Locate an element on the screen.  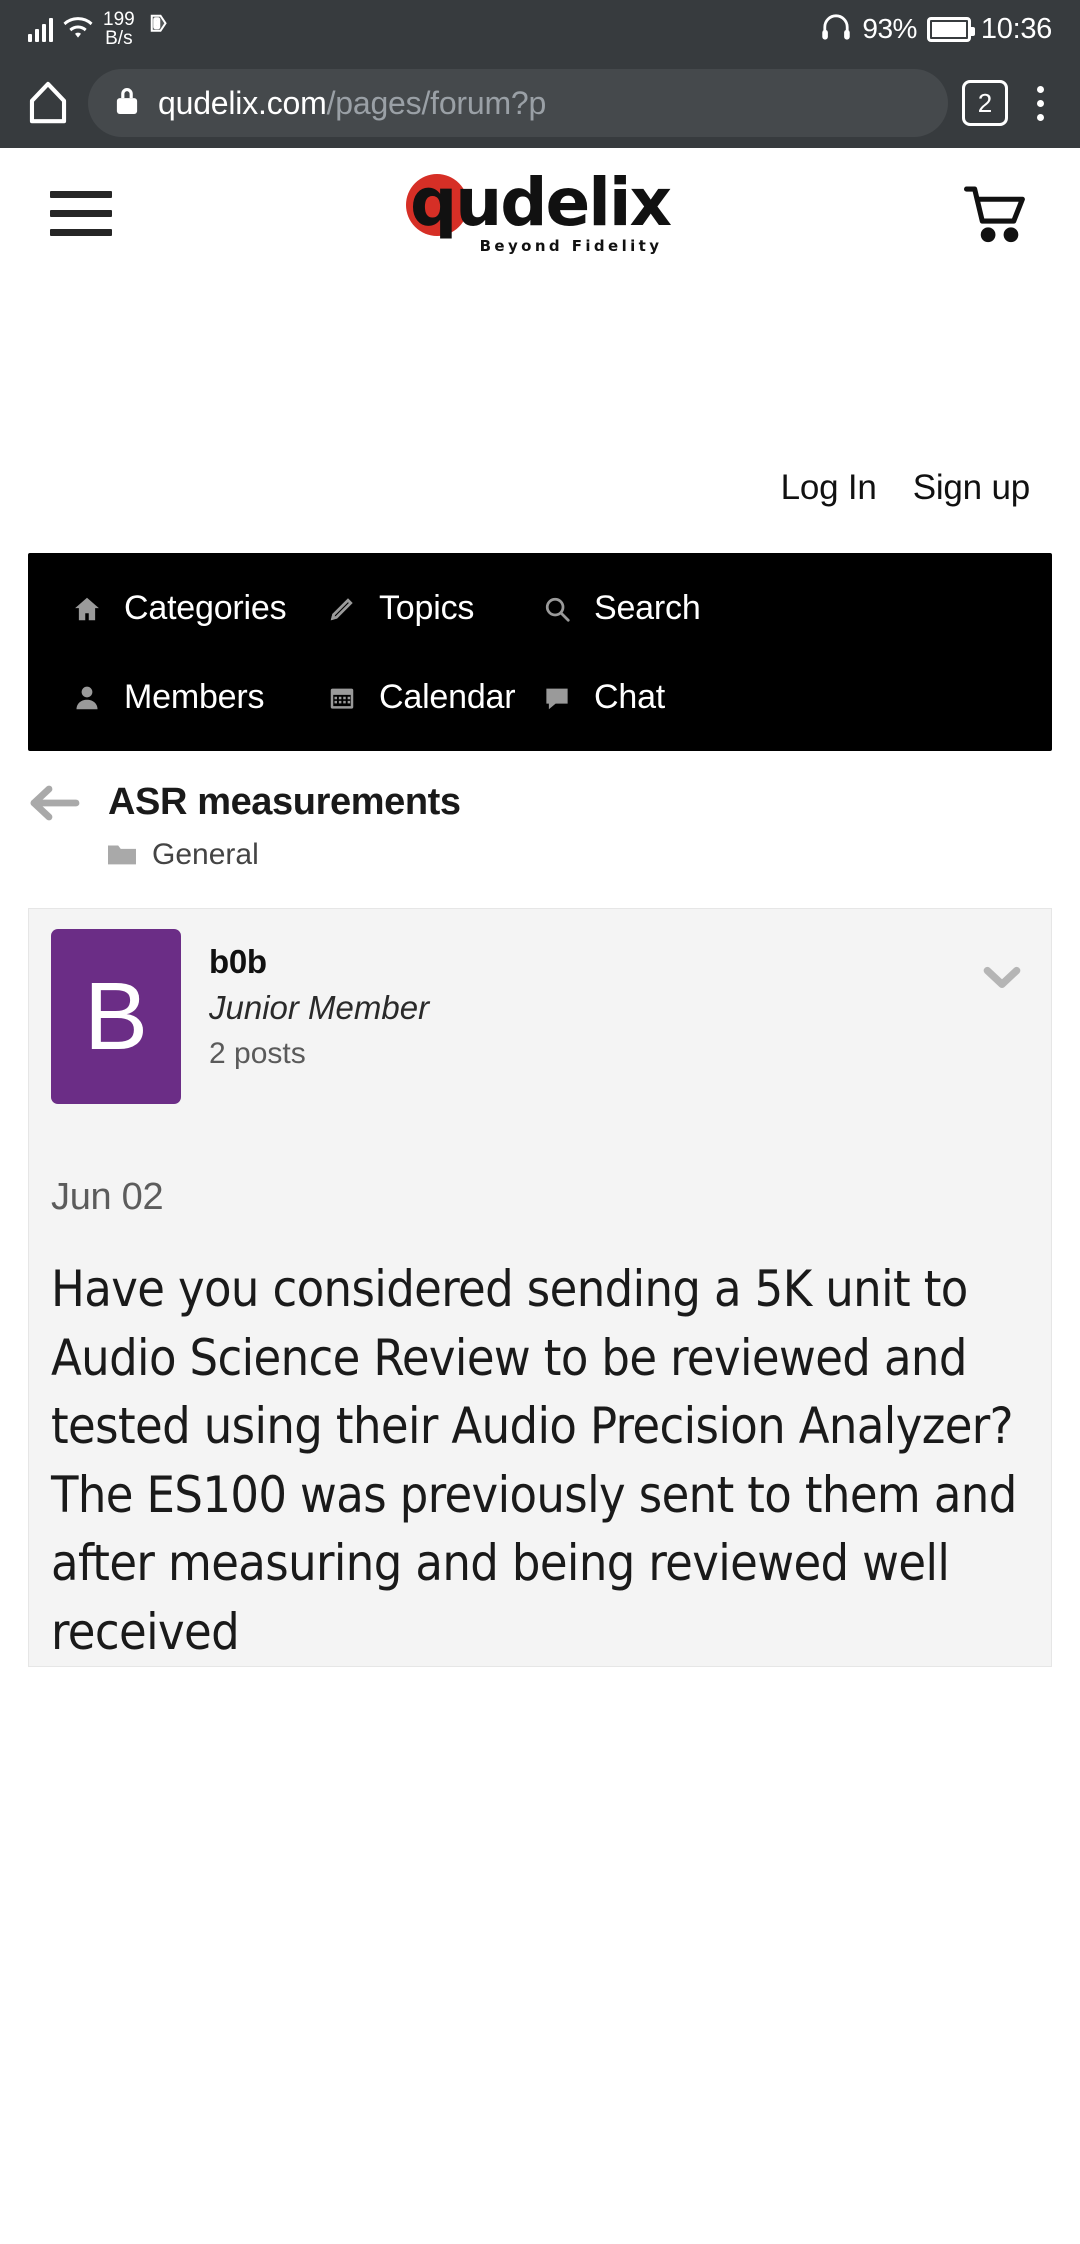
signup-link: Sign up is located at coordinates (972, 488).